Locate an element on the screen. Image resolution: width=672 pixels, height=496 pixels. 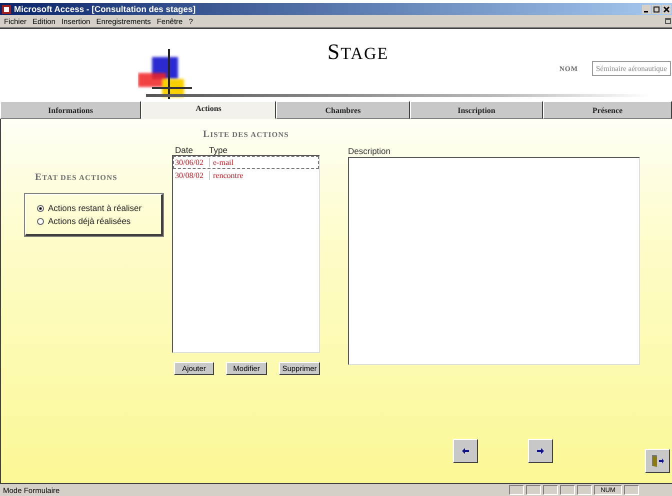
right-arrow-icon is located at coordinates (540, 451).